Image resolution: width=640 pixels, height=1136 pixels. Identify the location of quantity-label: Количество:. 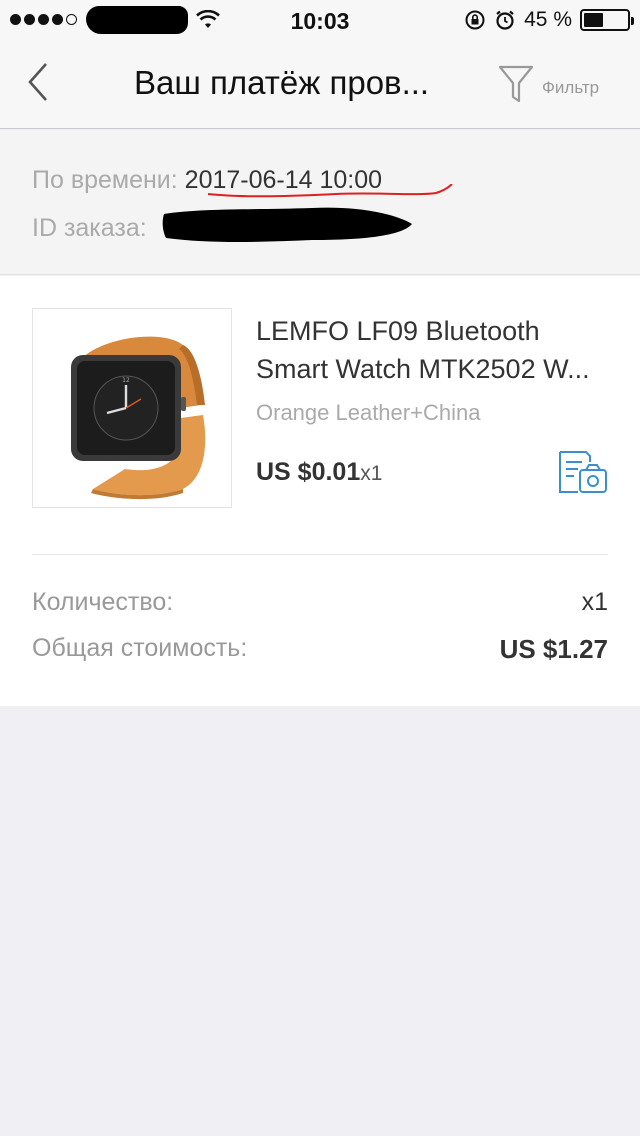
(103, 602).